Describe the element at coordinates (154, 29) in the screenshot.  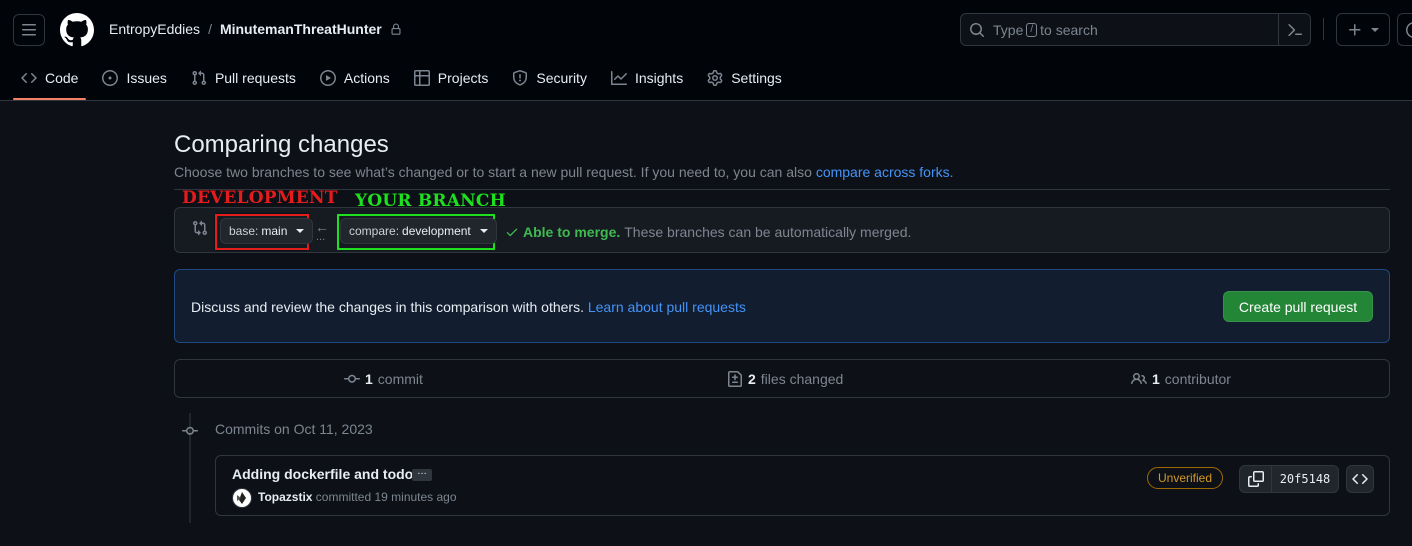
I see `breadcrumb-owner: EntropyEddies` at that location.